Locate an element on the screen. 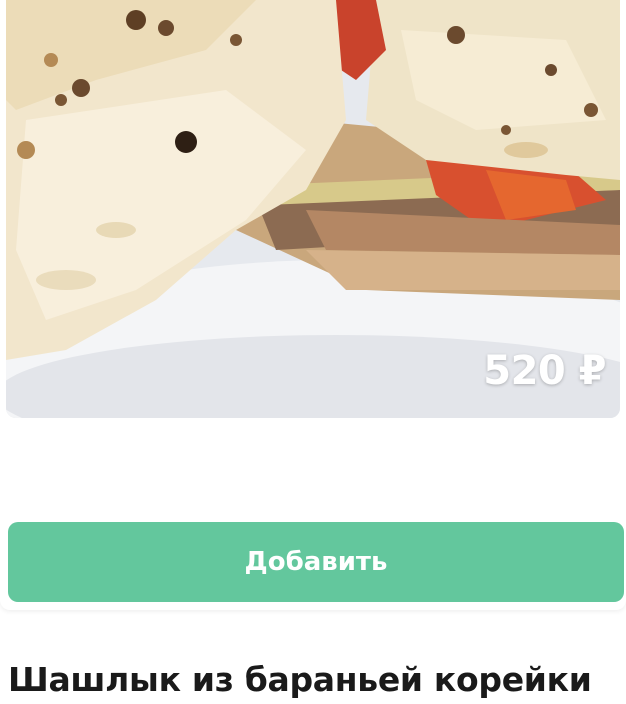 This screenshot has height=704, width=626. add-to-cart-button: Добавить is located at coordinates (316, 562).